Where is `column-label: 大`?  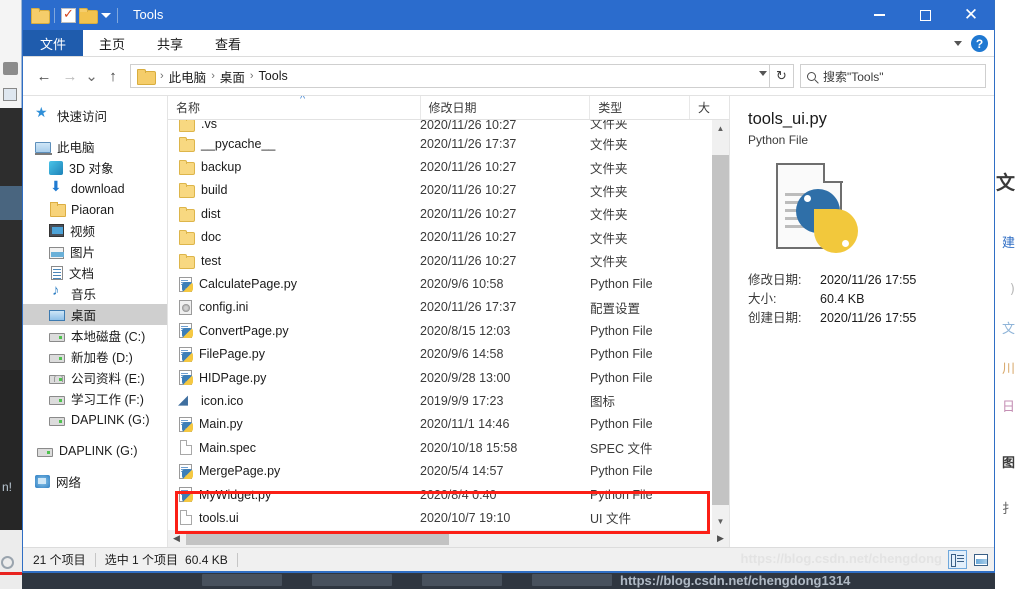
column-label: 大 is located at coordinates (704, 108).